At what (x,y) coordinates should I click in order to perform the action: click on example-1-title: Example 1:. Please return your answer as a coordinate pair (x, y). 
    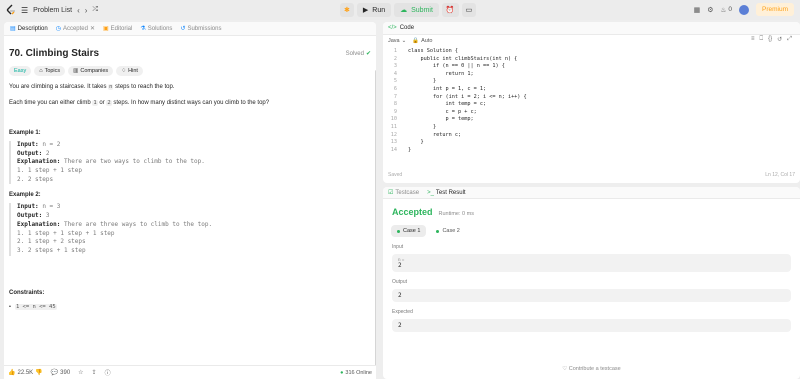
    Looking at the image, I should click on (25, 133).